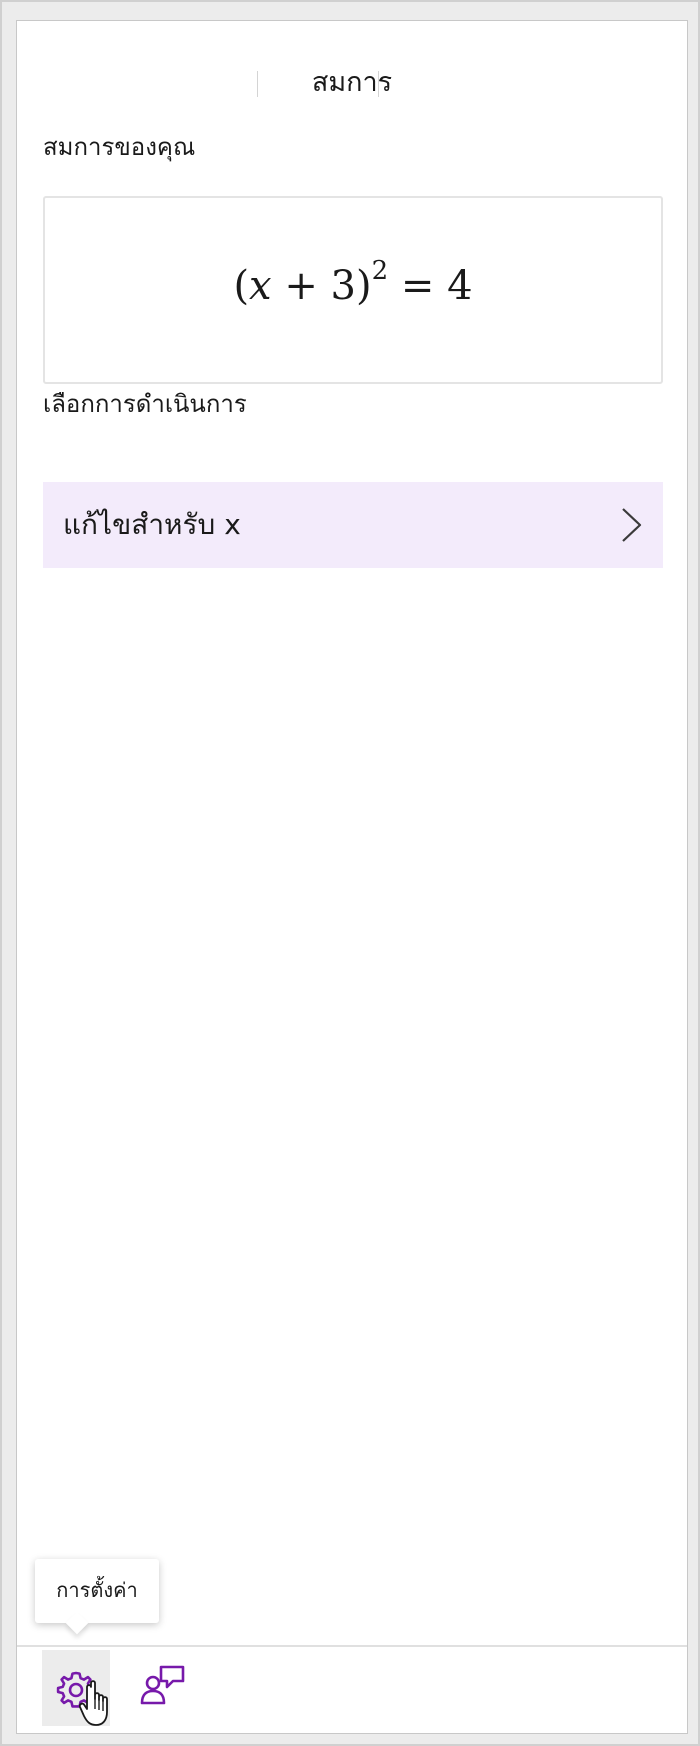 Image resolution: width=700 pixels, height=1746 pixels. I want to click on equation-section-label: สมการของคุณ, so click(119, 147).